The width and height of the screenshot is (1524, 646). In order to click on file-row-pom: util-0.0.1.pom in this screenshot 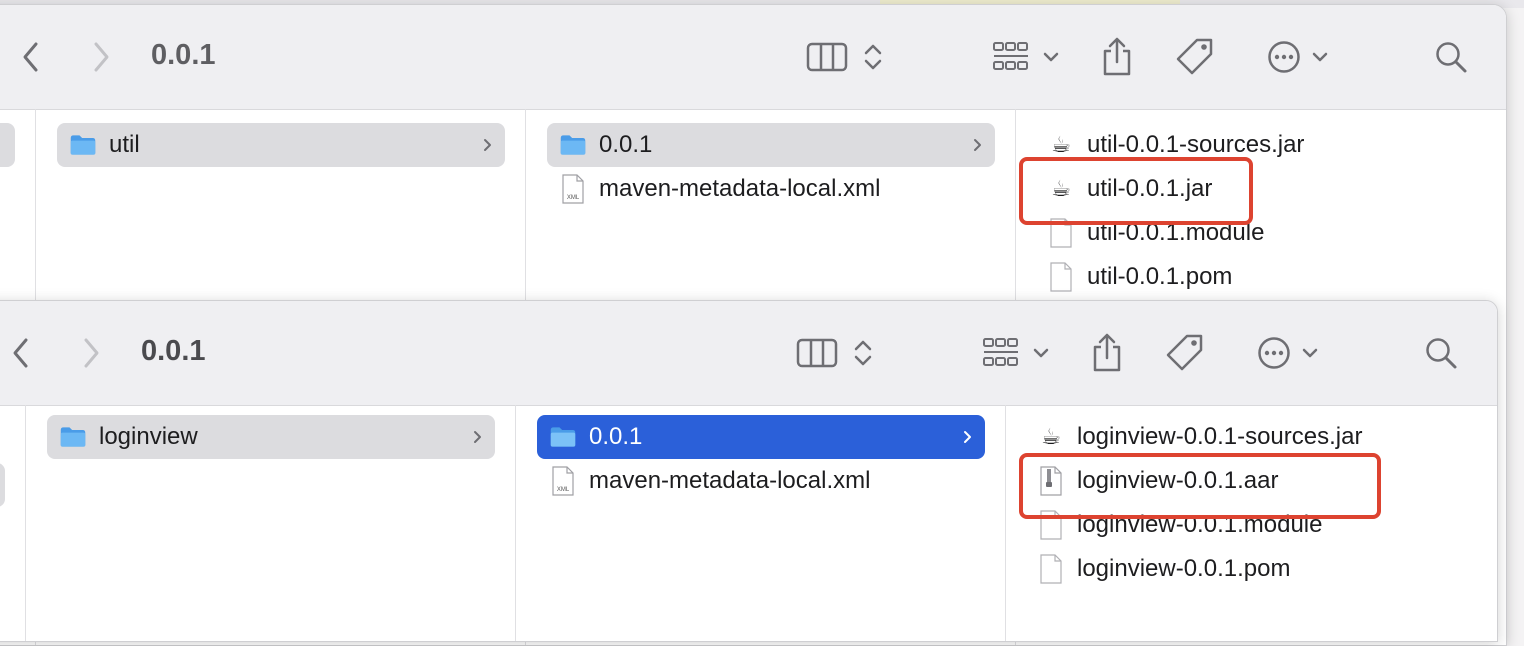, I will do `click(1255, 277)`.